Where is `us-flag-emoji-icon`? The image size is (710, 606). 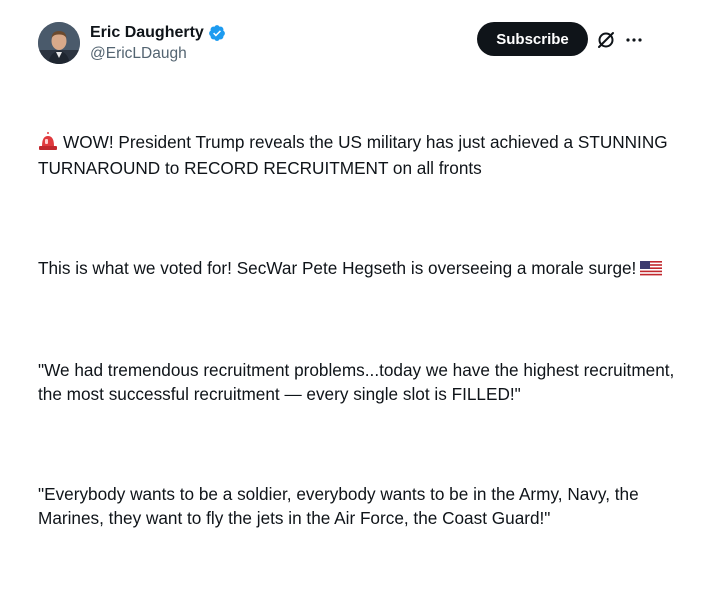
us-flag-emoji-icon is located at coordinates (651, 270).